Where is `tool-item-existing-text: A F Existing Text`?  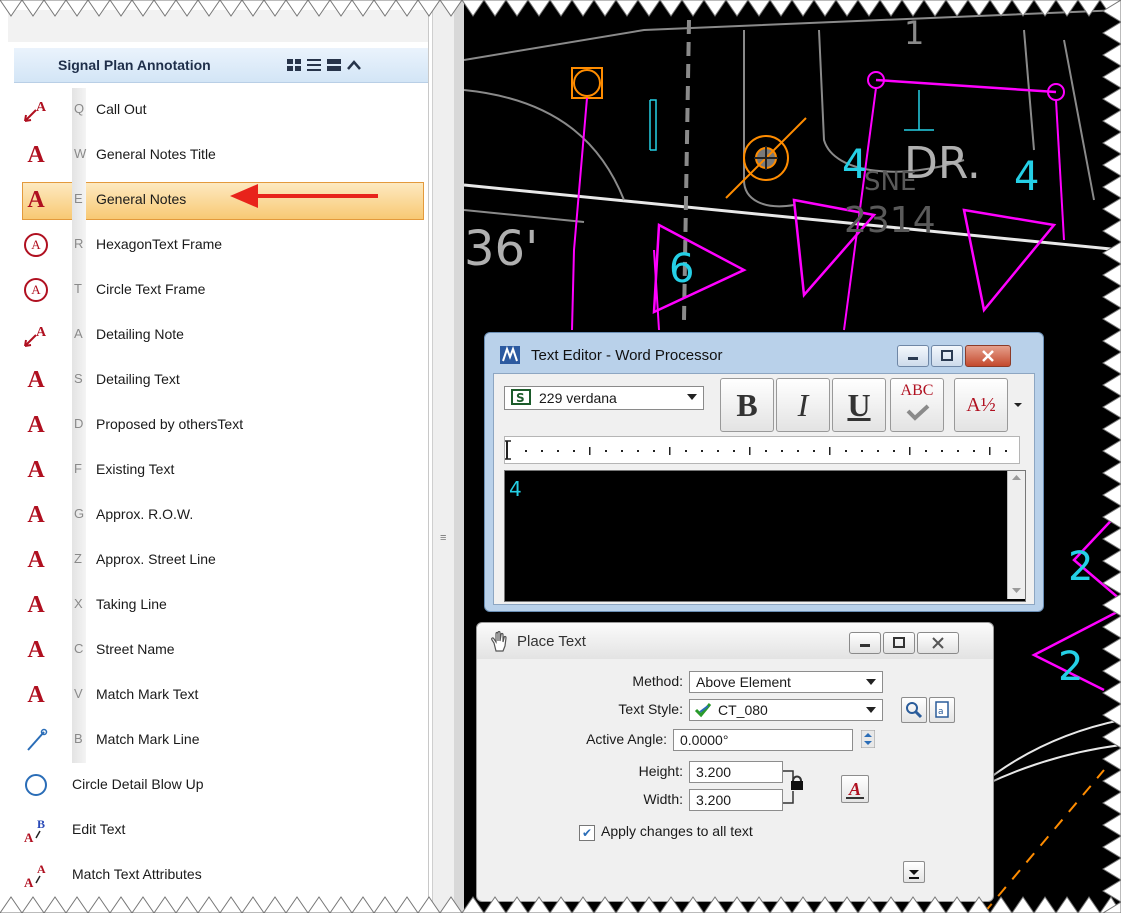
tool-item-existing-text: A F Existing Text is located at coordinates (218, 470).